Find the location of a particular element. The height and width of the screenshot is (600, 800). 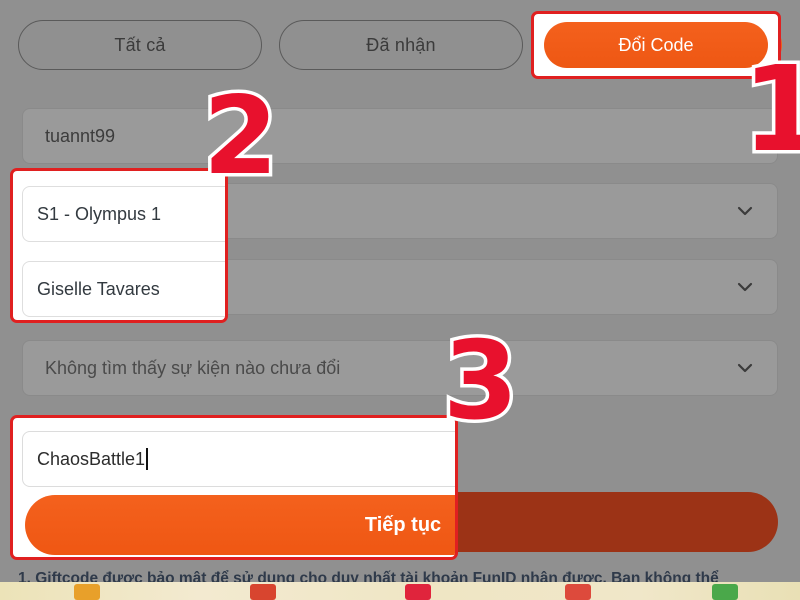

username-value: tuannt99 is located at coordinates (80, 135).